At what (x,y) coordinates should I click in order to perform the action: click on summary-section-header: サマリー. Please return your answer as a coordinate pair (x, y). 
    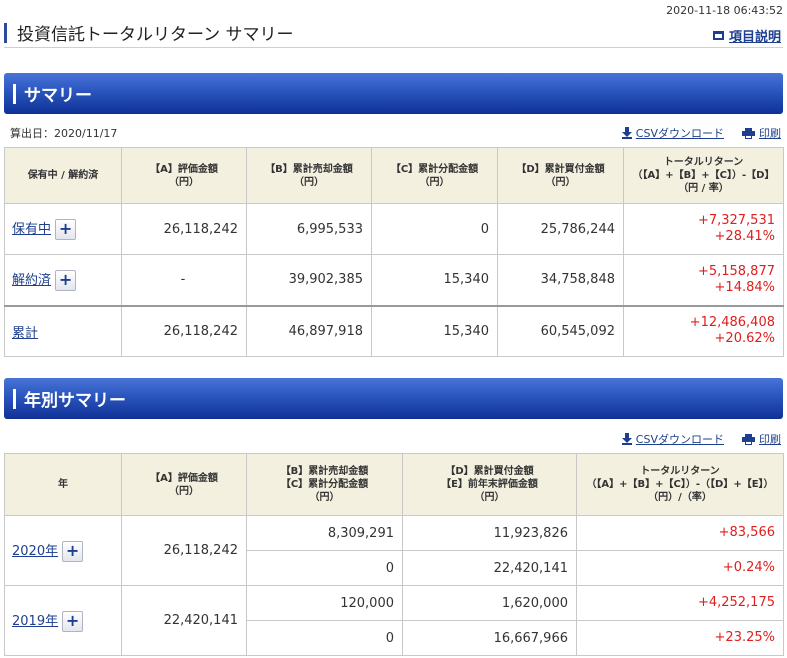
    Looking at the image, I should click on (393, 93).